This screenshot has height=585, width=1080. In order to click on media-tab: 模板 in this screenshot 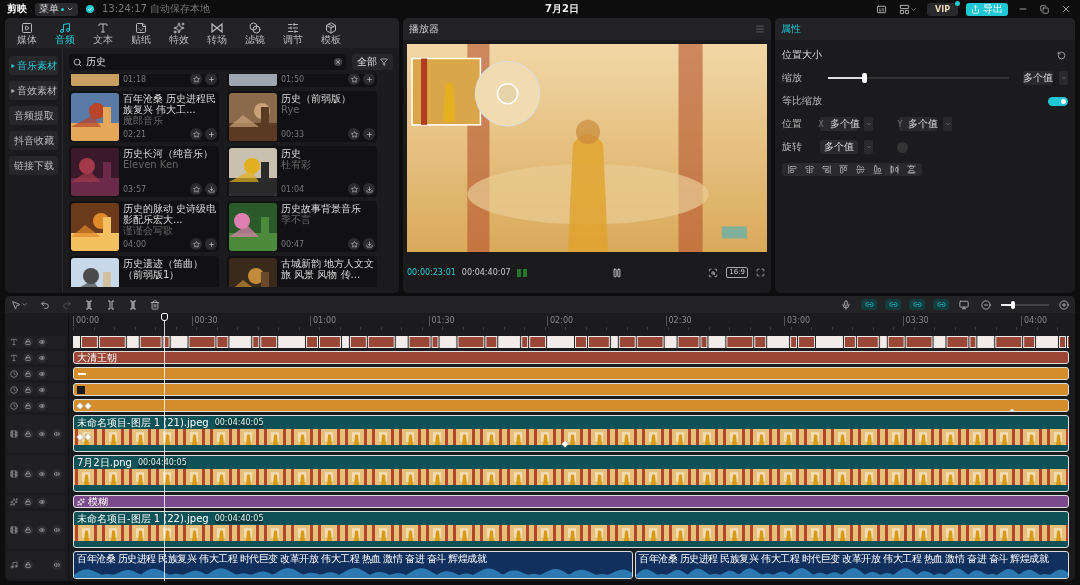, I will do `click(331, 33)`.